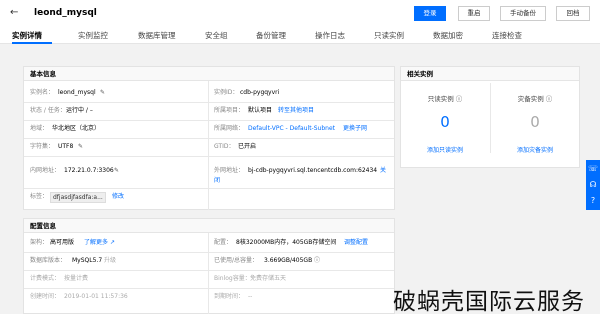 The width and height of the screenshot is (600, 314). What do you see at coordinates (77, 92) in the screenshot?
I see `instance-name-value: leond_mysql` at bounding box center [77, 92].